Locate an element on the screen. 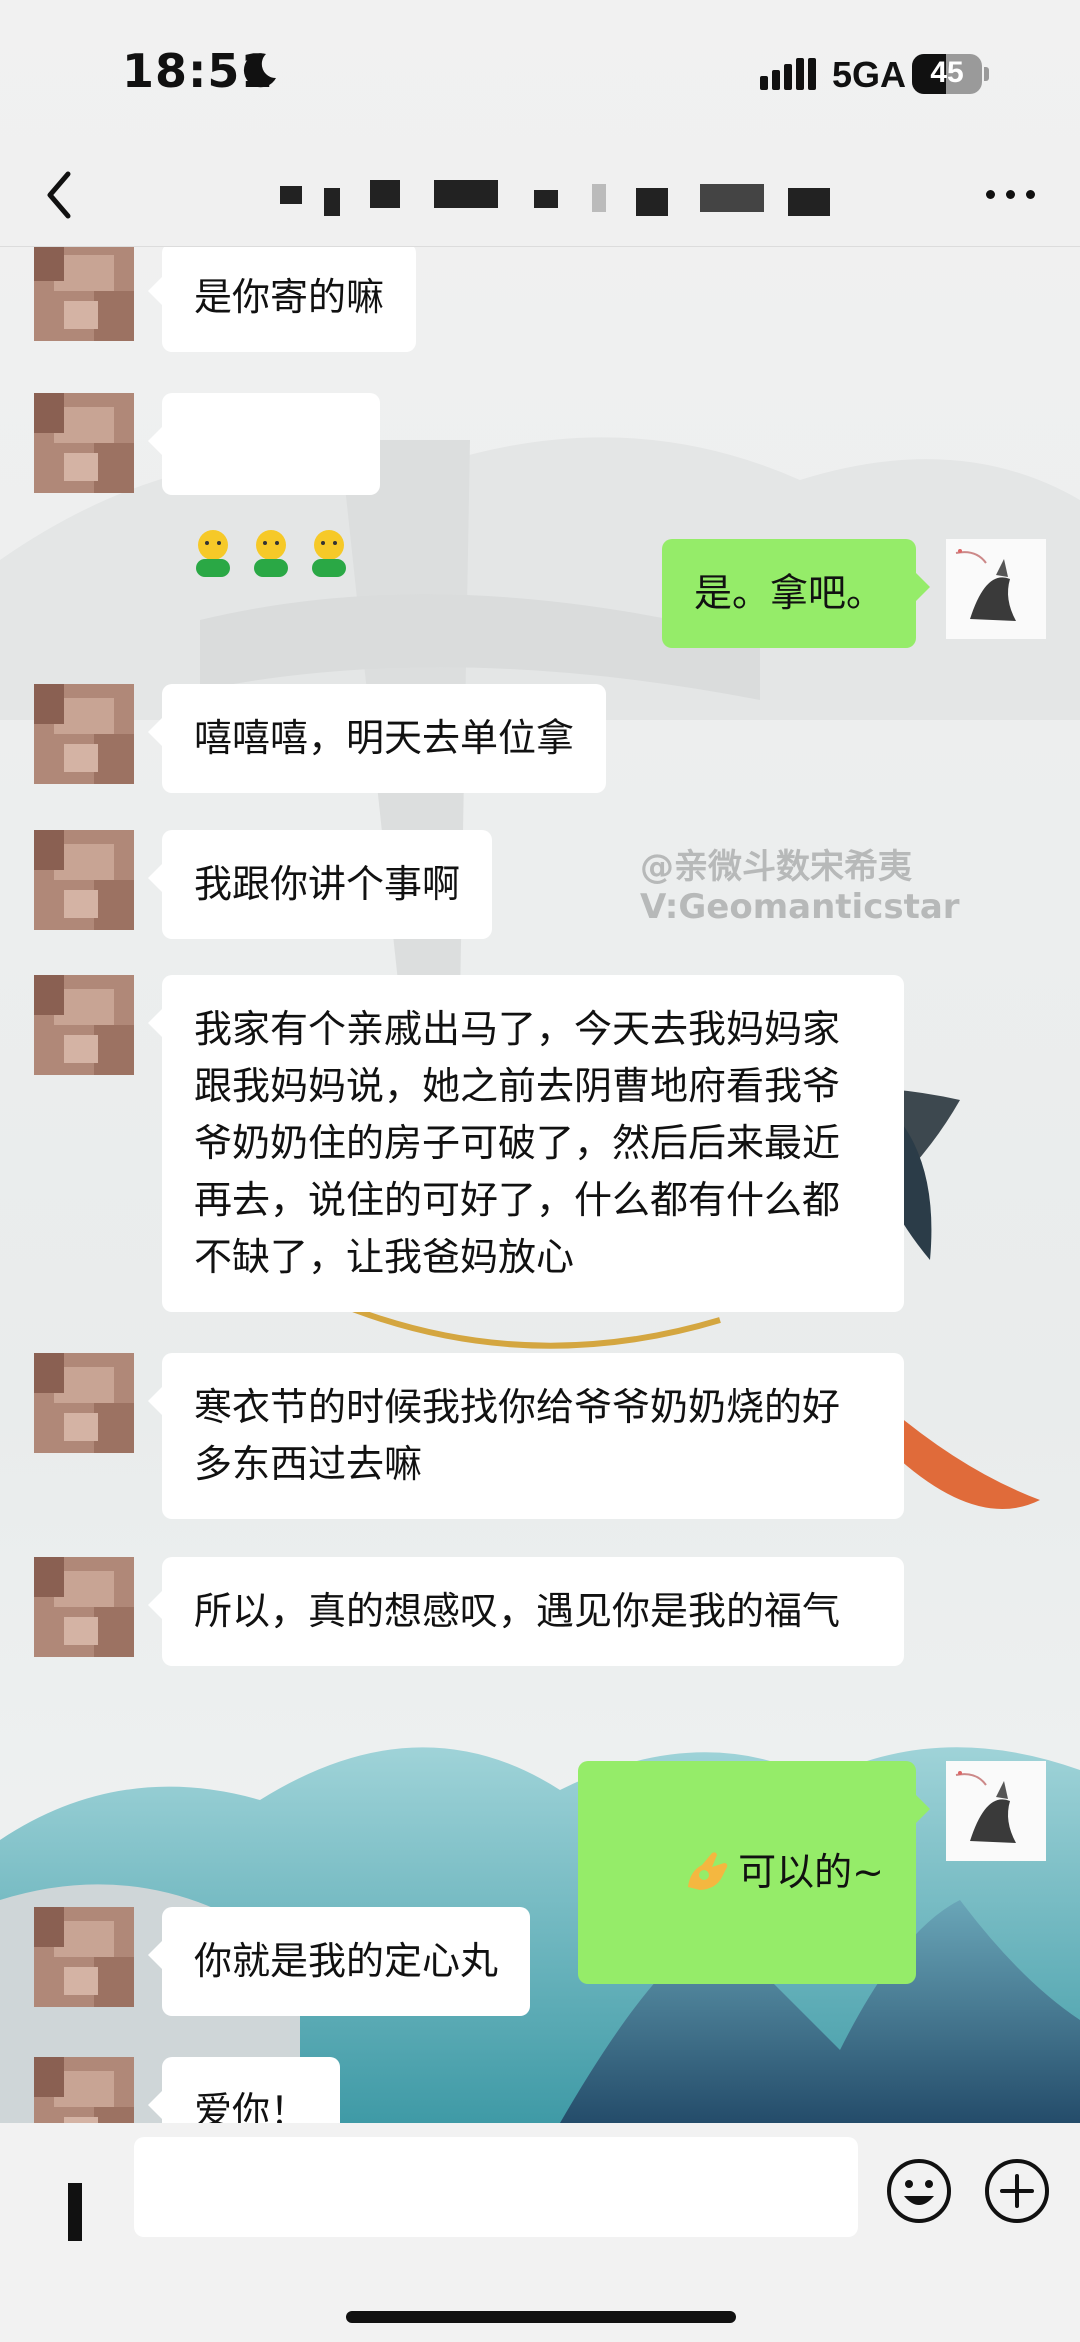 The height and width of the screenshot is (2342, 1080). message-text: 可以的~ is located at coordinates (811, 1872).